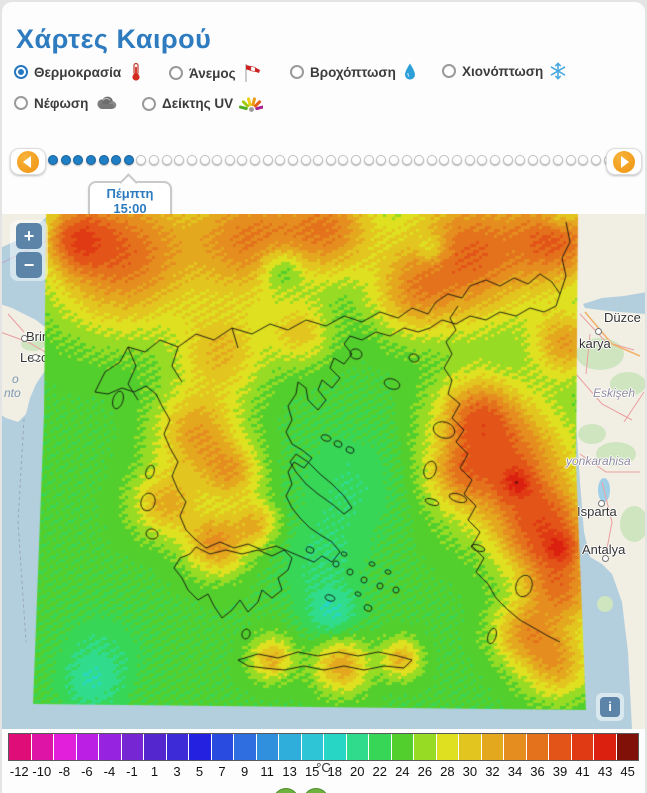 Image resolution: width=647 pixels, height=793 pixels. I want to click on radio-snow, so click(449, 71).